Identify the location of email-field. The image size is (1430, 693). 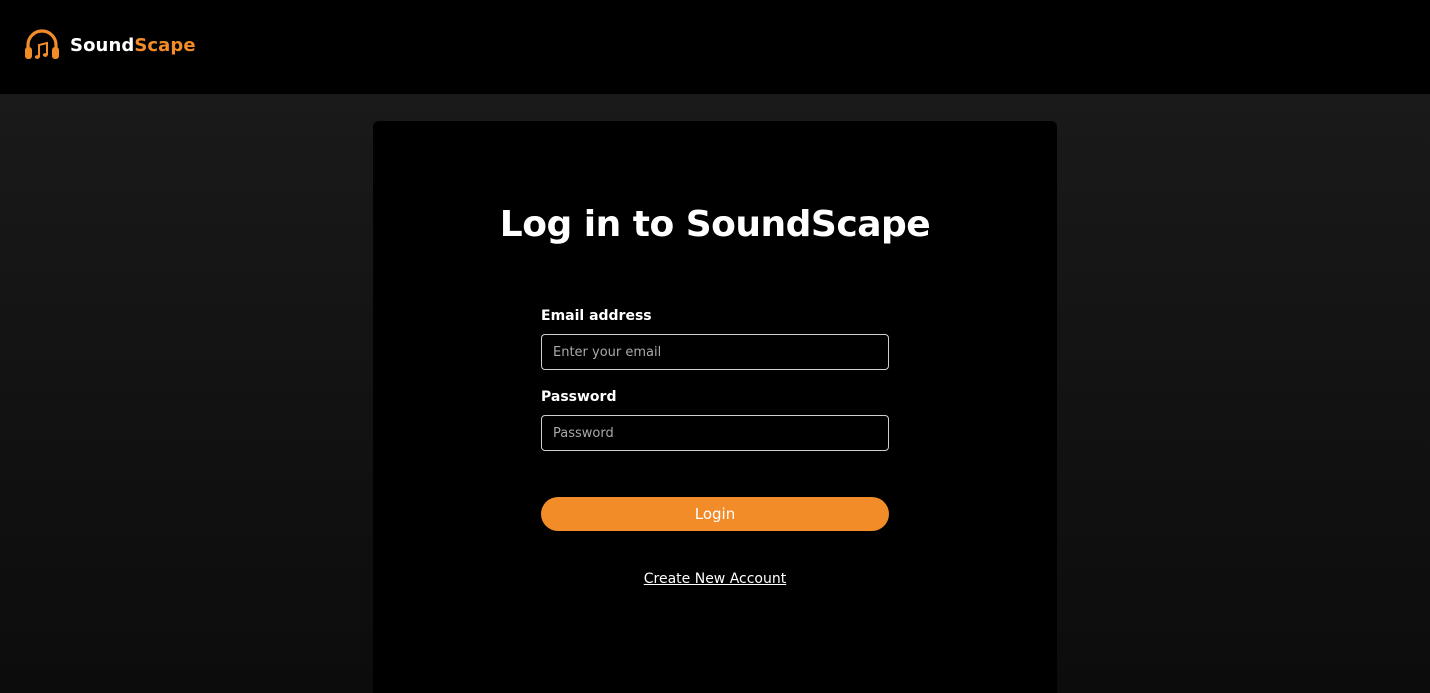
(715, 352).